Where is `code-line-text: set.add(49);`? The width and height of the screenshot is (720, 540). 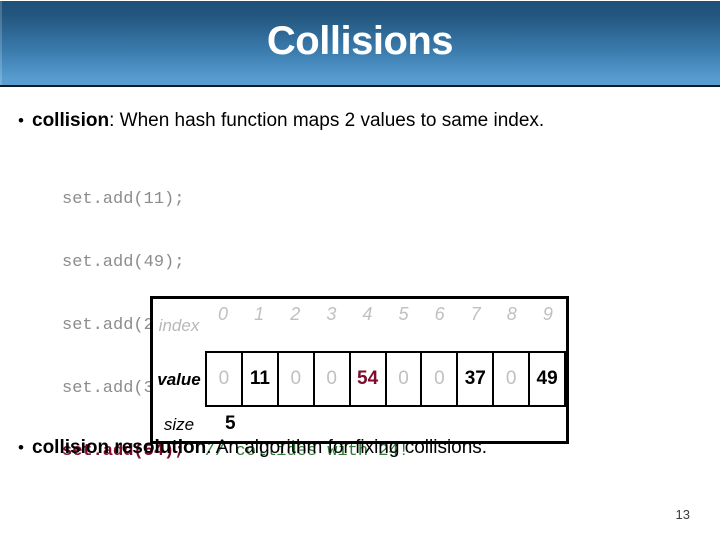 code-line-text: set.add(49); is located at coordinates (123, 262).